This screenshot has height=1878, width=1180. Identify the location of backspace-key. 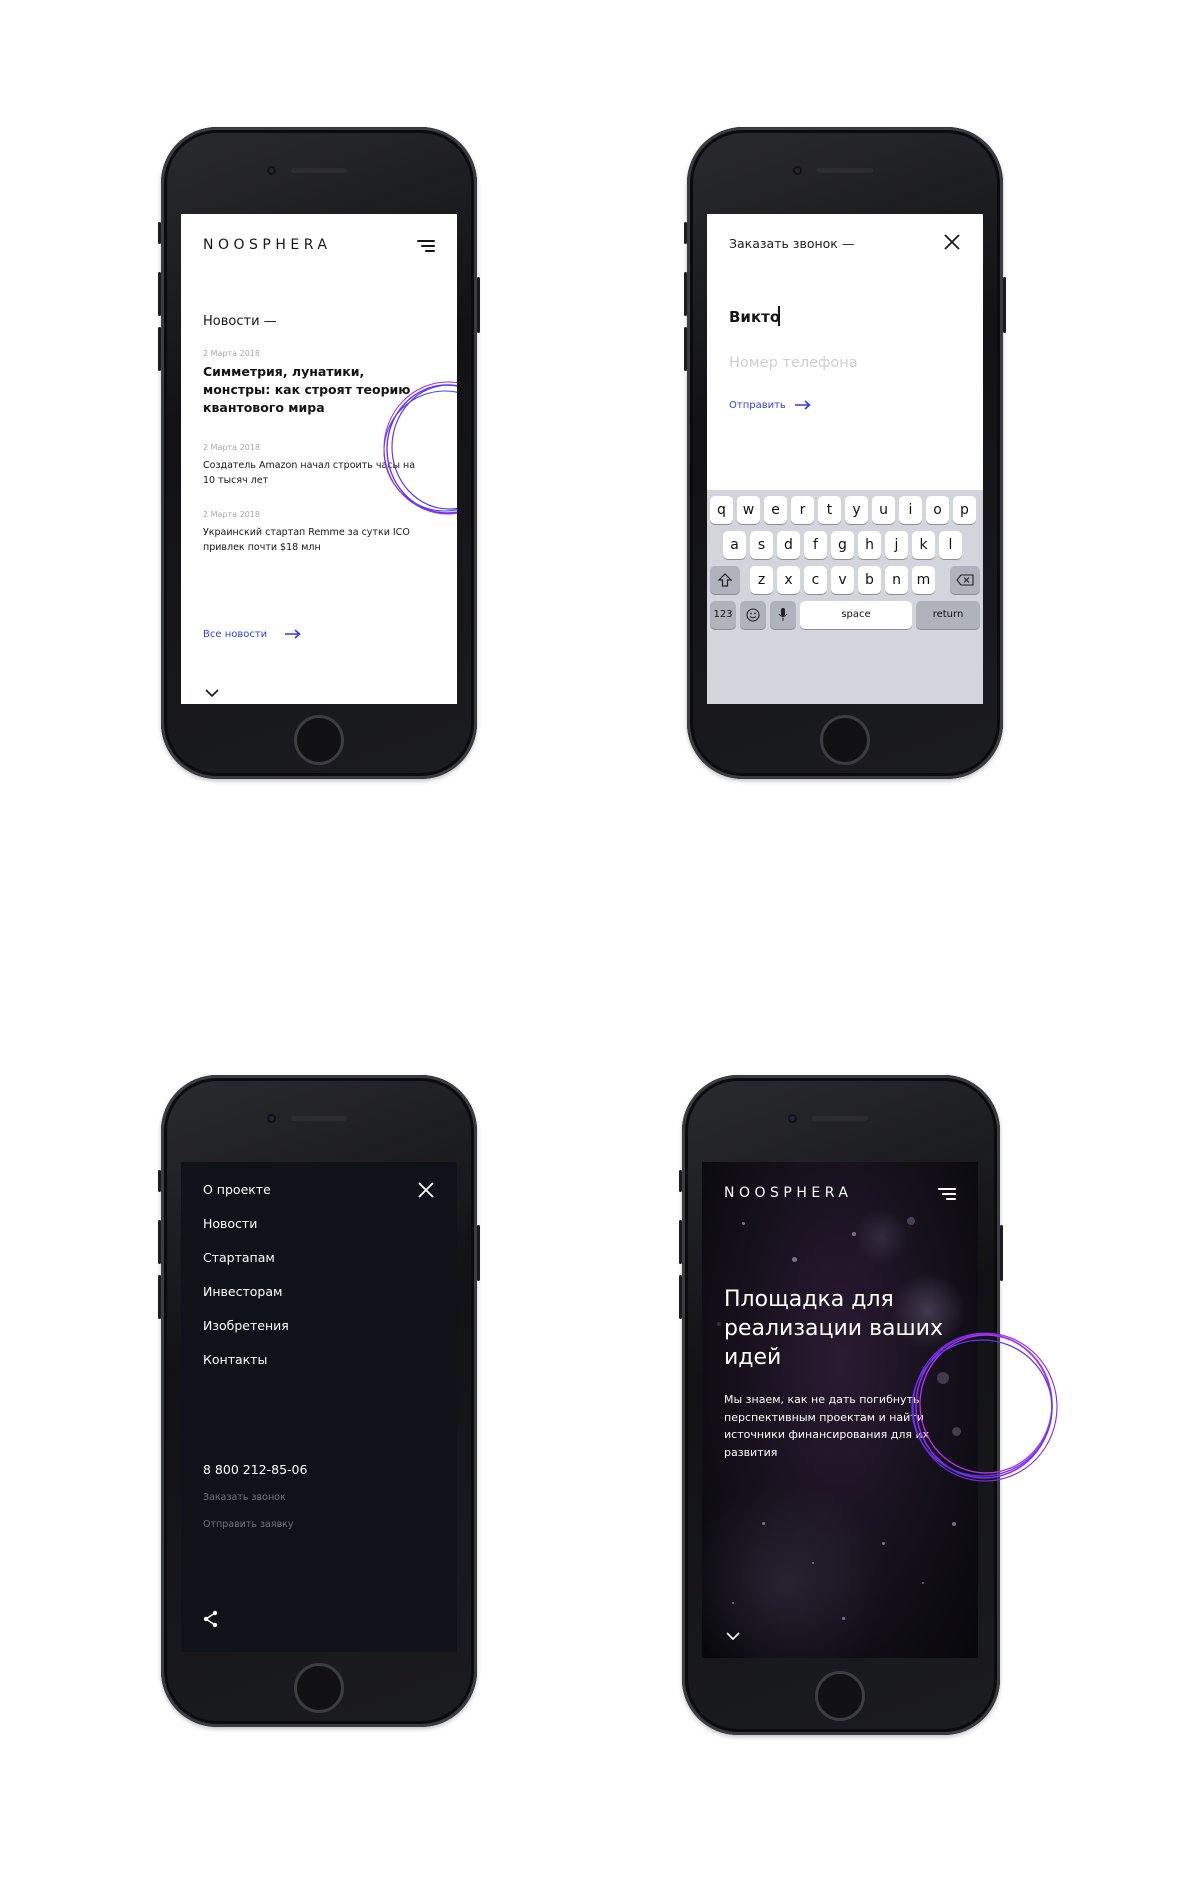
(965, 580).